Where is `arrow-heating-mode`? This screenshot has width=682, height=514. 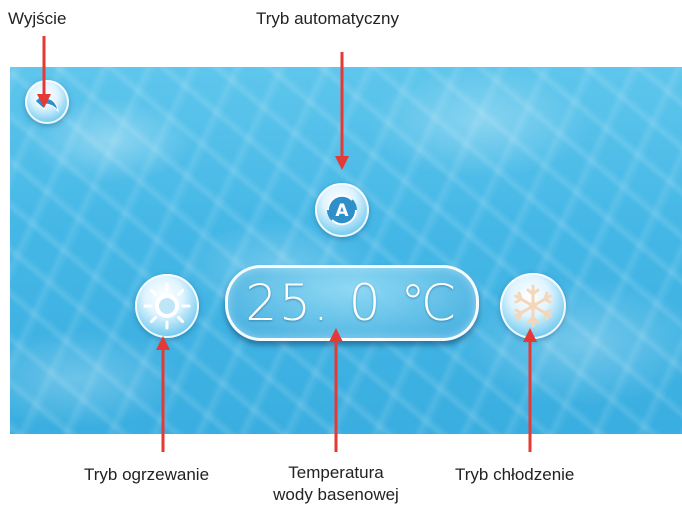 arrow-heating-mode is located at coordinates (163, 394).